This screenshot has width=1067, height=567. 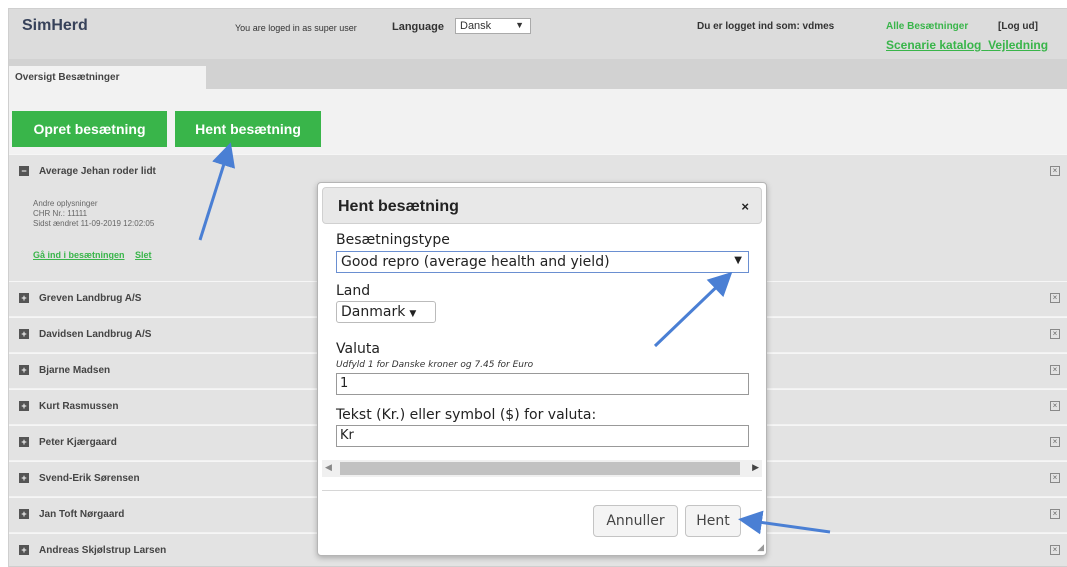 What do you see at coordinates (745, 206) in the screenshot?
I see `dialog-close-icon: ×` at bounding box center [745, 206].